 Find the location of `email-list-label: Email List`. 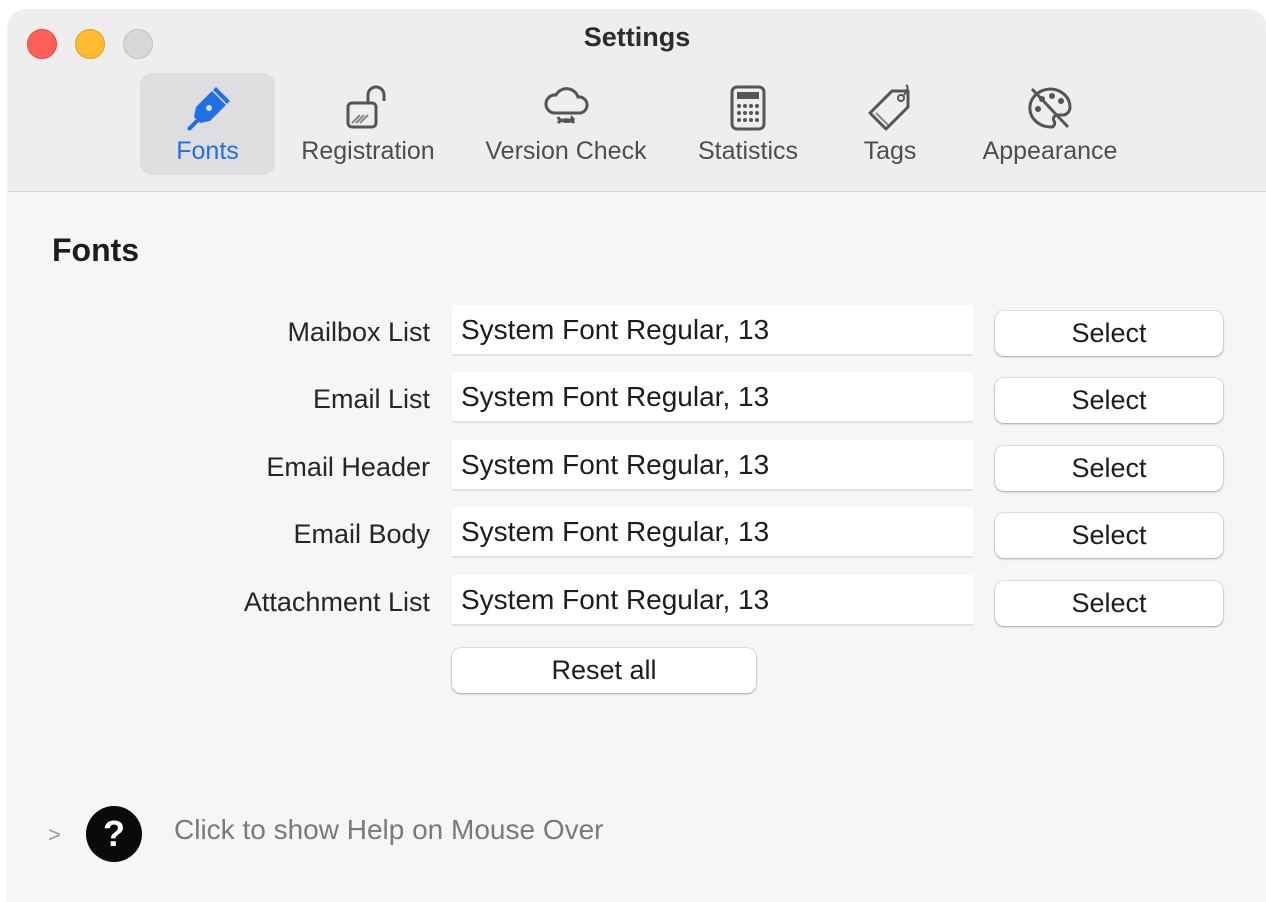

email-list-label: Email List is located at coordinates (371, 399).